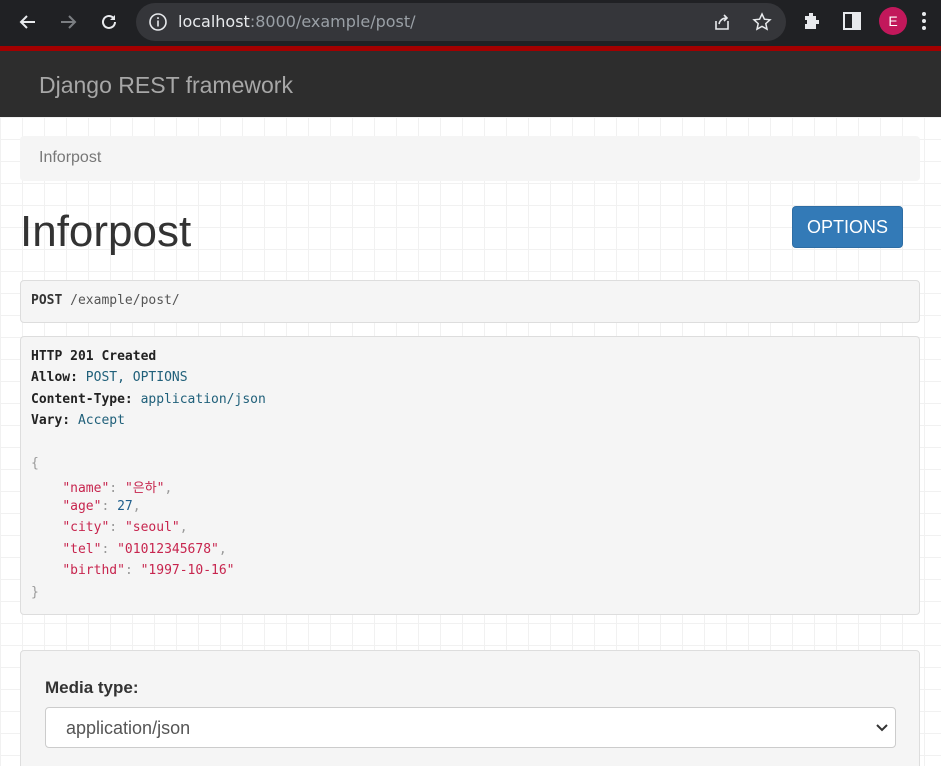 This screenshot has height=766, width=941. I want to click on request-path: /example/post/, so click(125, 300).